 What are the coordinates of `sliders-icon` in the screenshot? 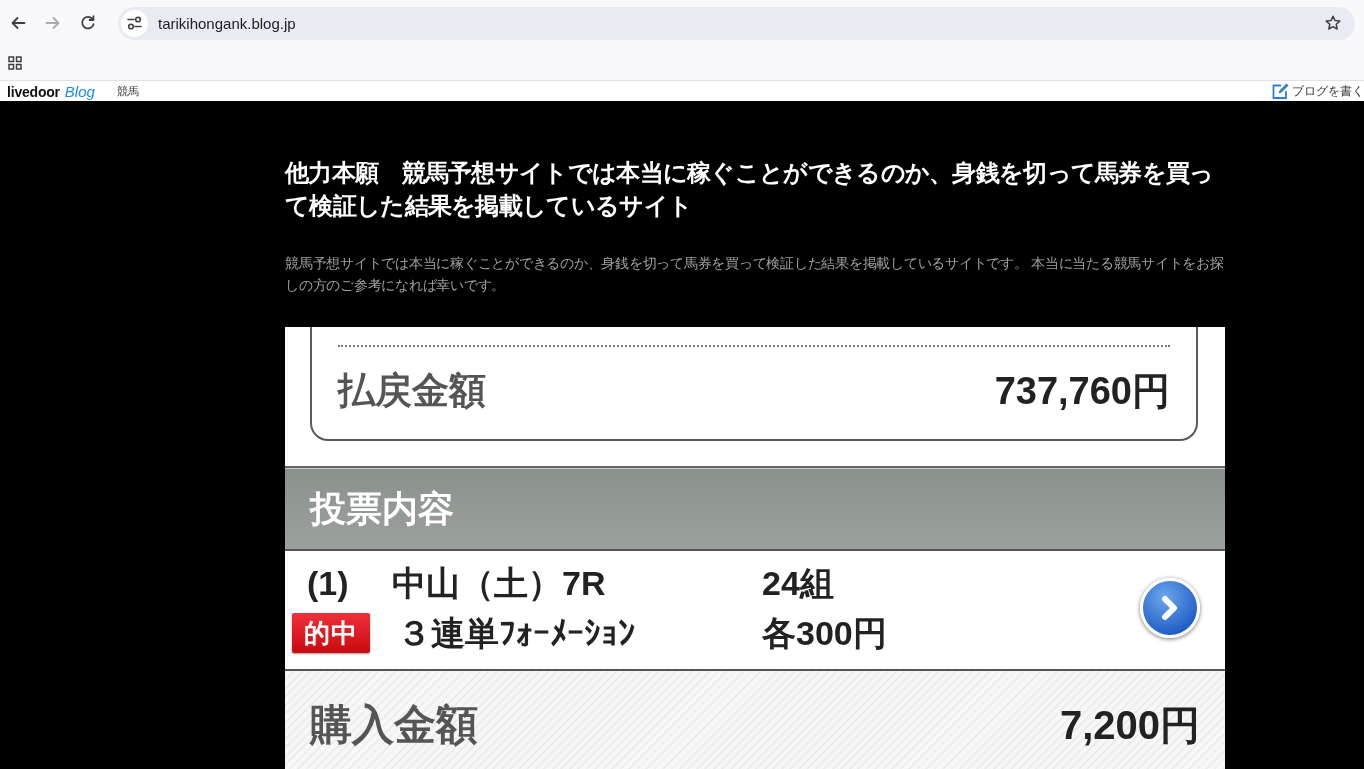 It's located at (134, 23).